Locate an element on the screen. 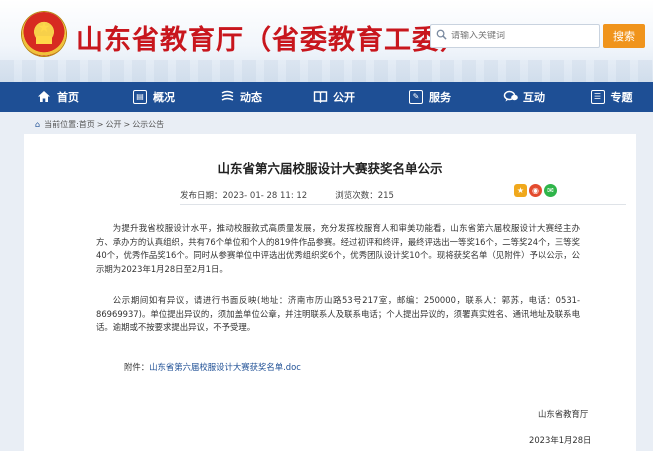 This screenshot has width=653, height=451. qzone-share-icon: ★ is located at coordinates (520, 190).